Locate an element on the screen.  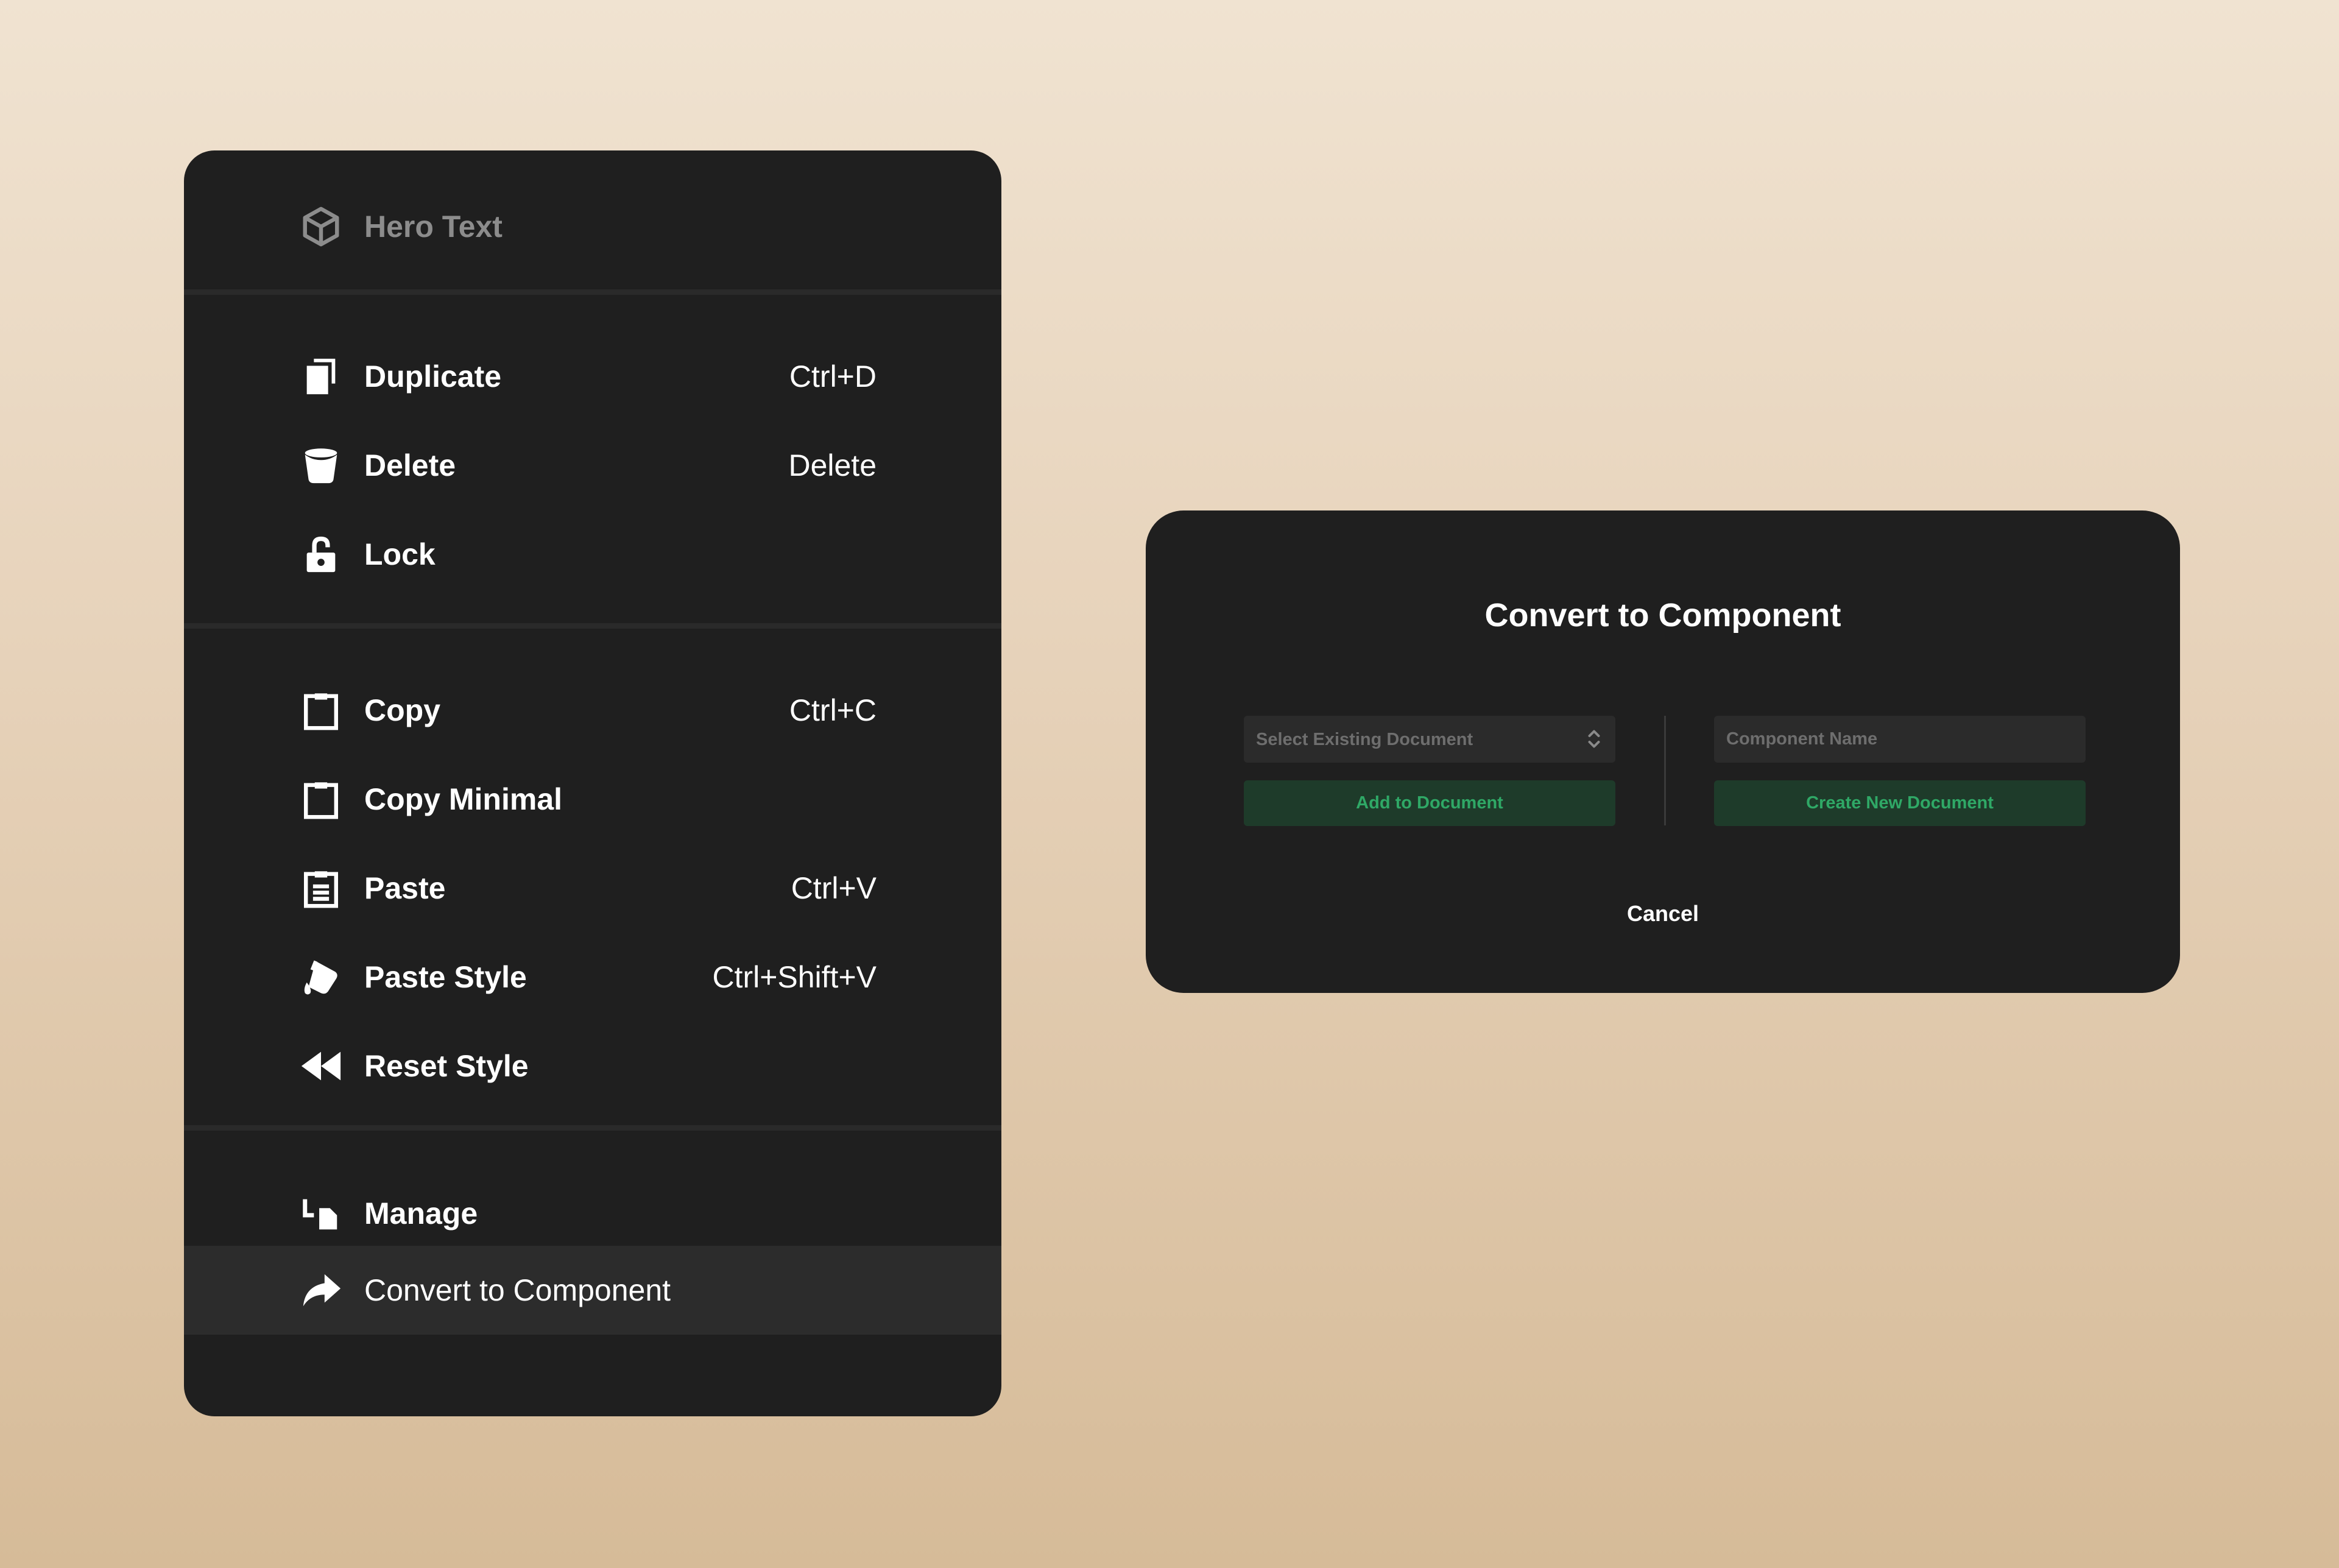
paint-bucket-icon is located at coordinates (321, 977).